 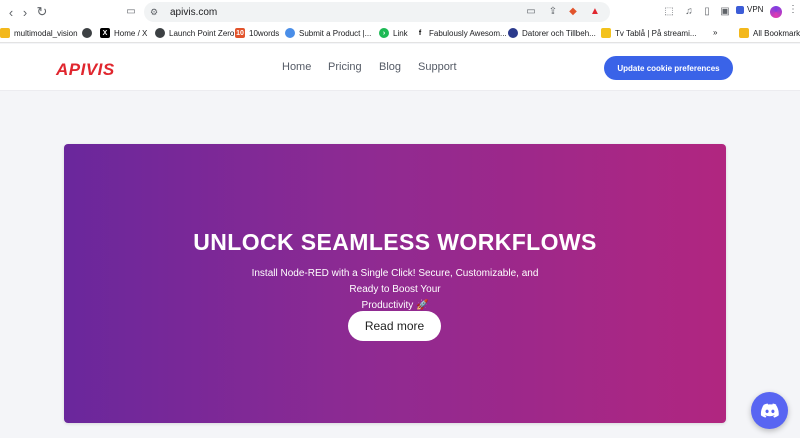 I want to click on nav-home: Home, so click(x=296, y=67).